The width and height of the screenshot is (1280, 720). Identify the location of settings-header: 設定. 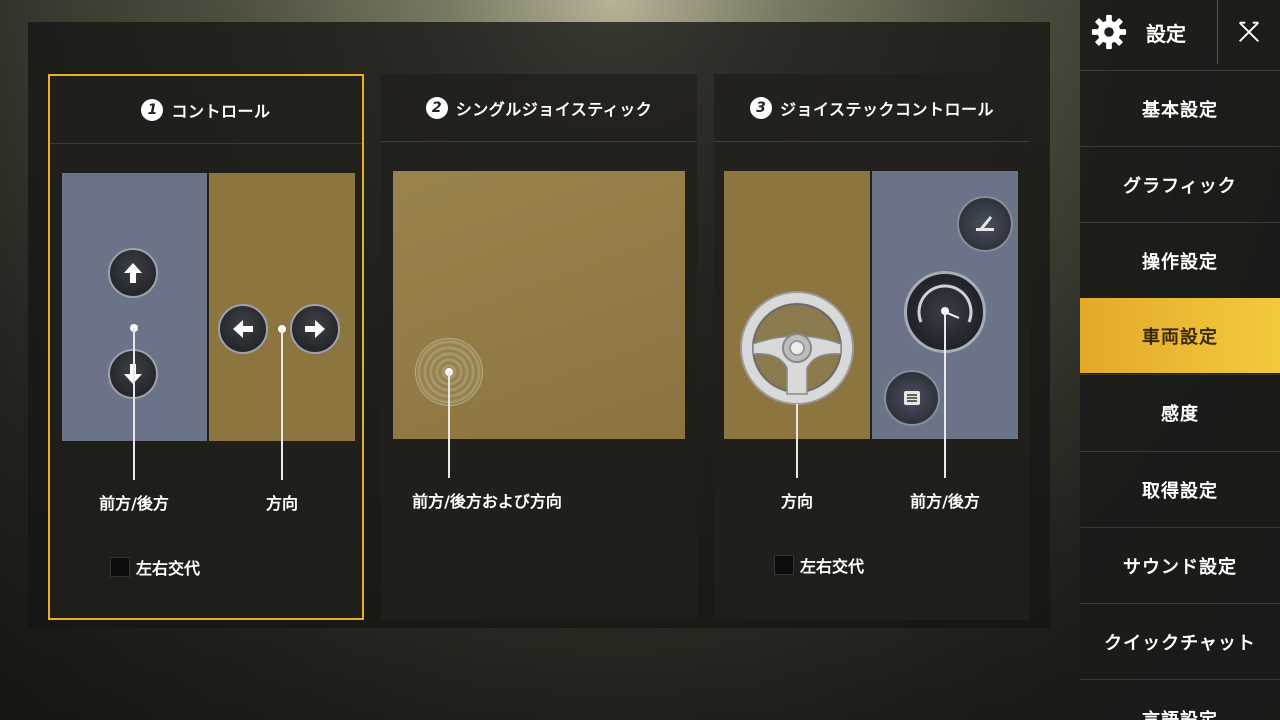
(1148, 32).